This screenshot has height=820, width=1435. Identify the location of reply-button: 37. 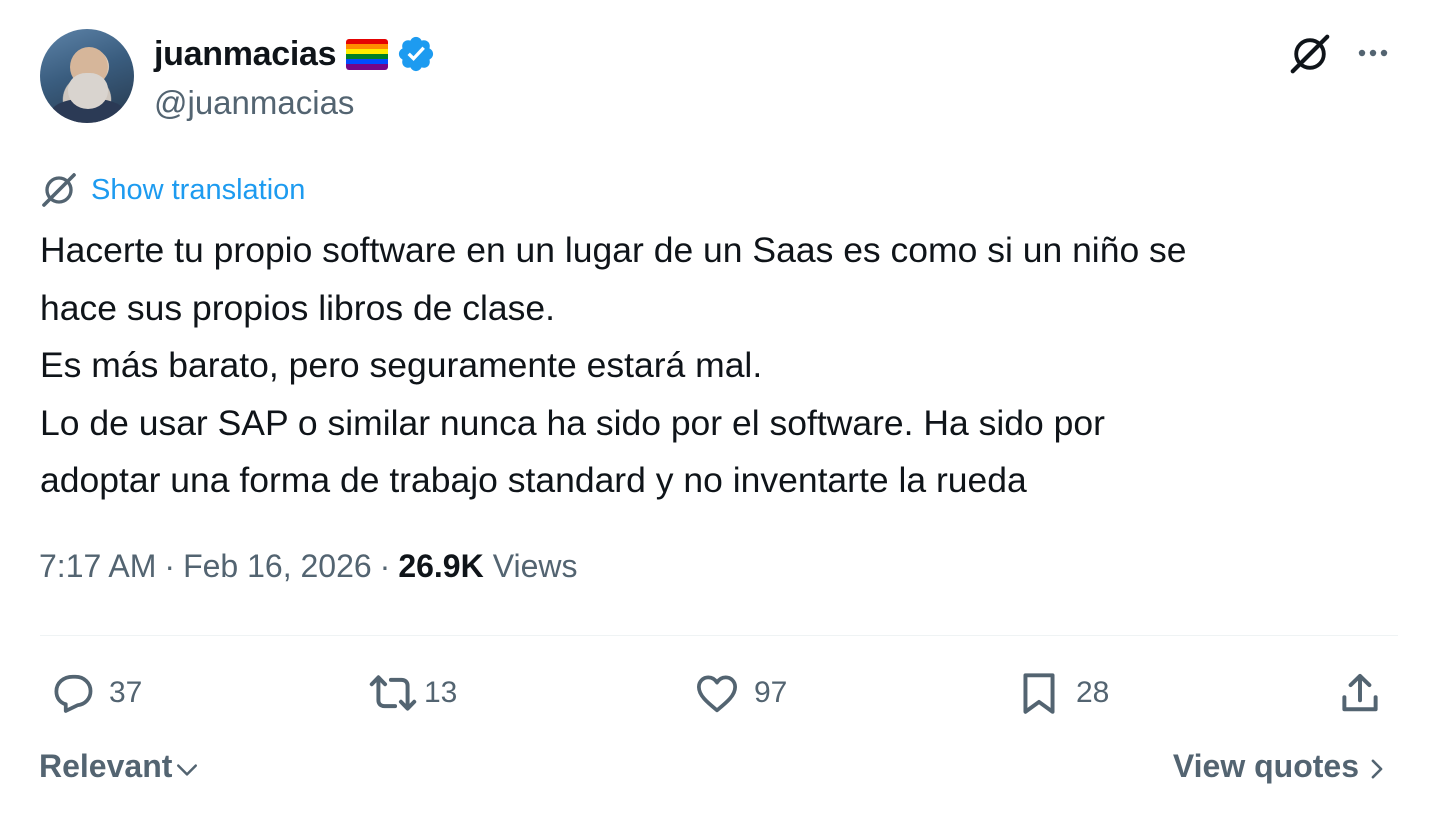
(94, 693).